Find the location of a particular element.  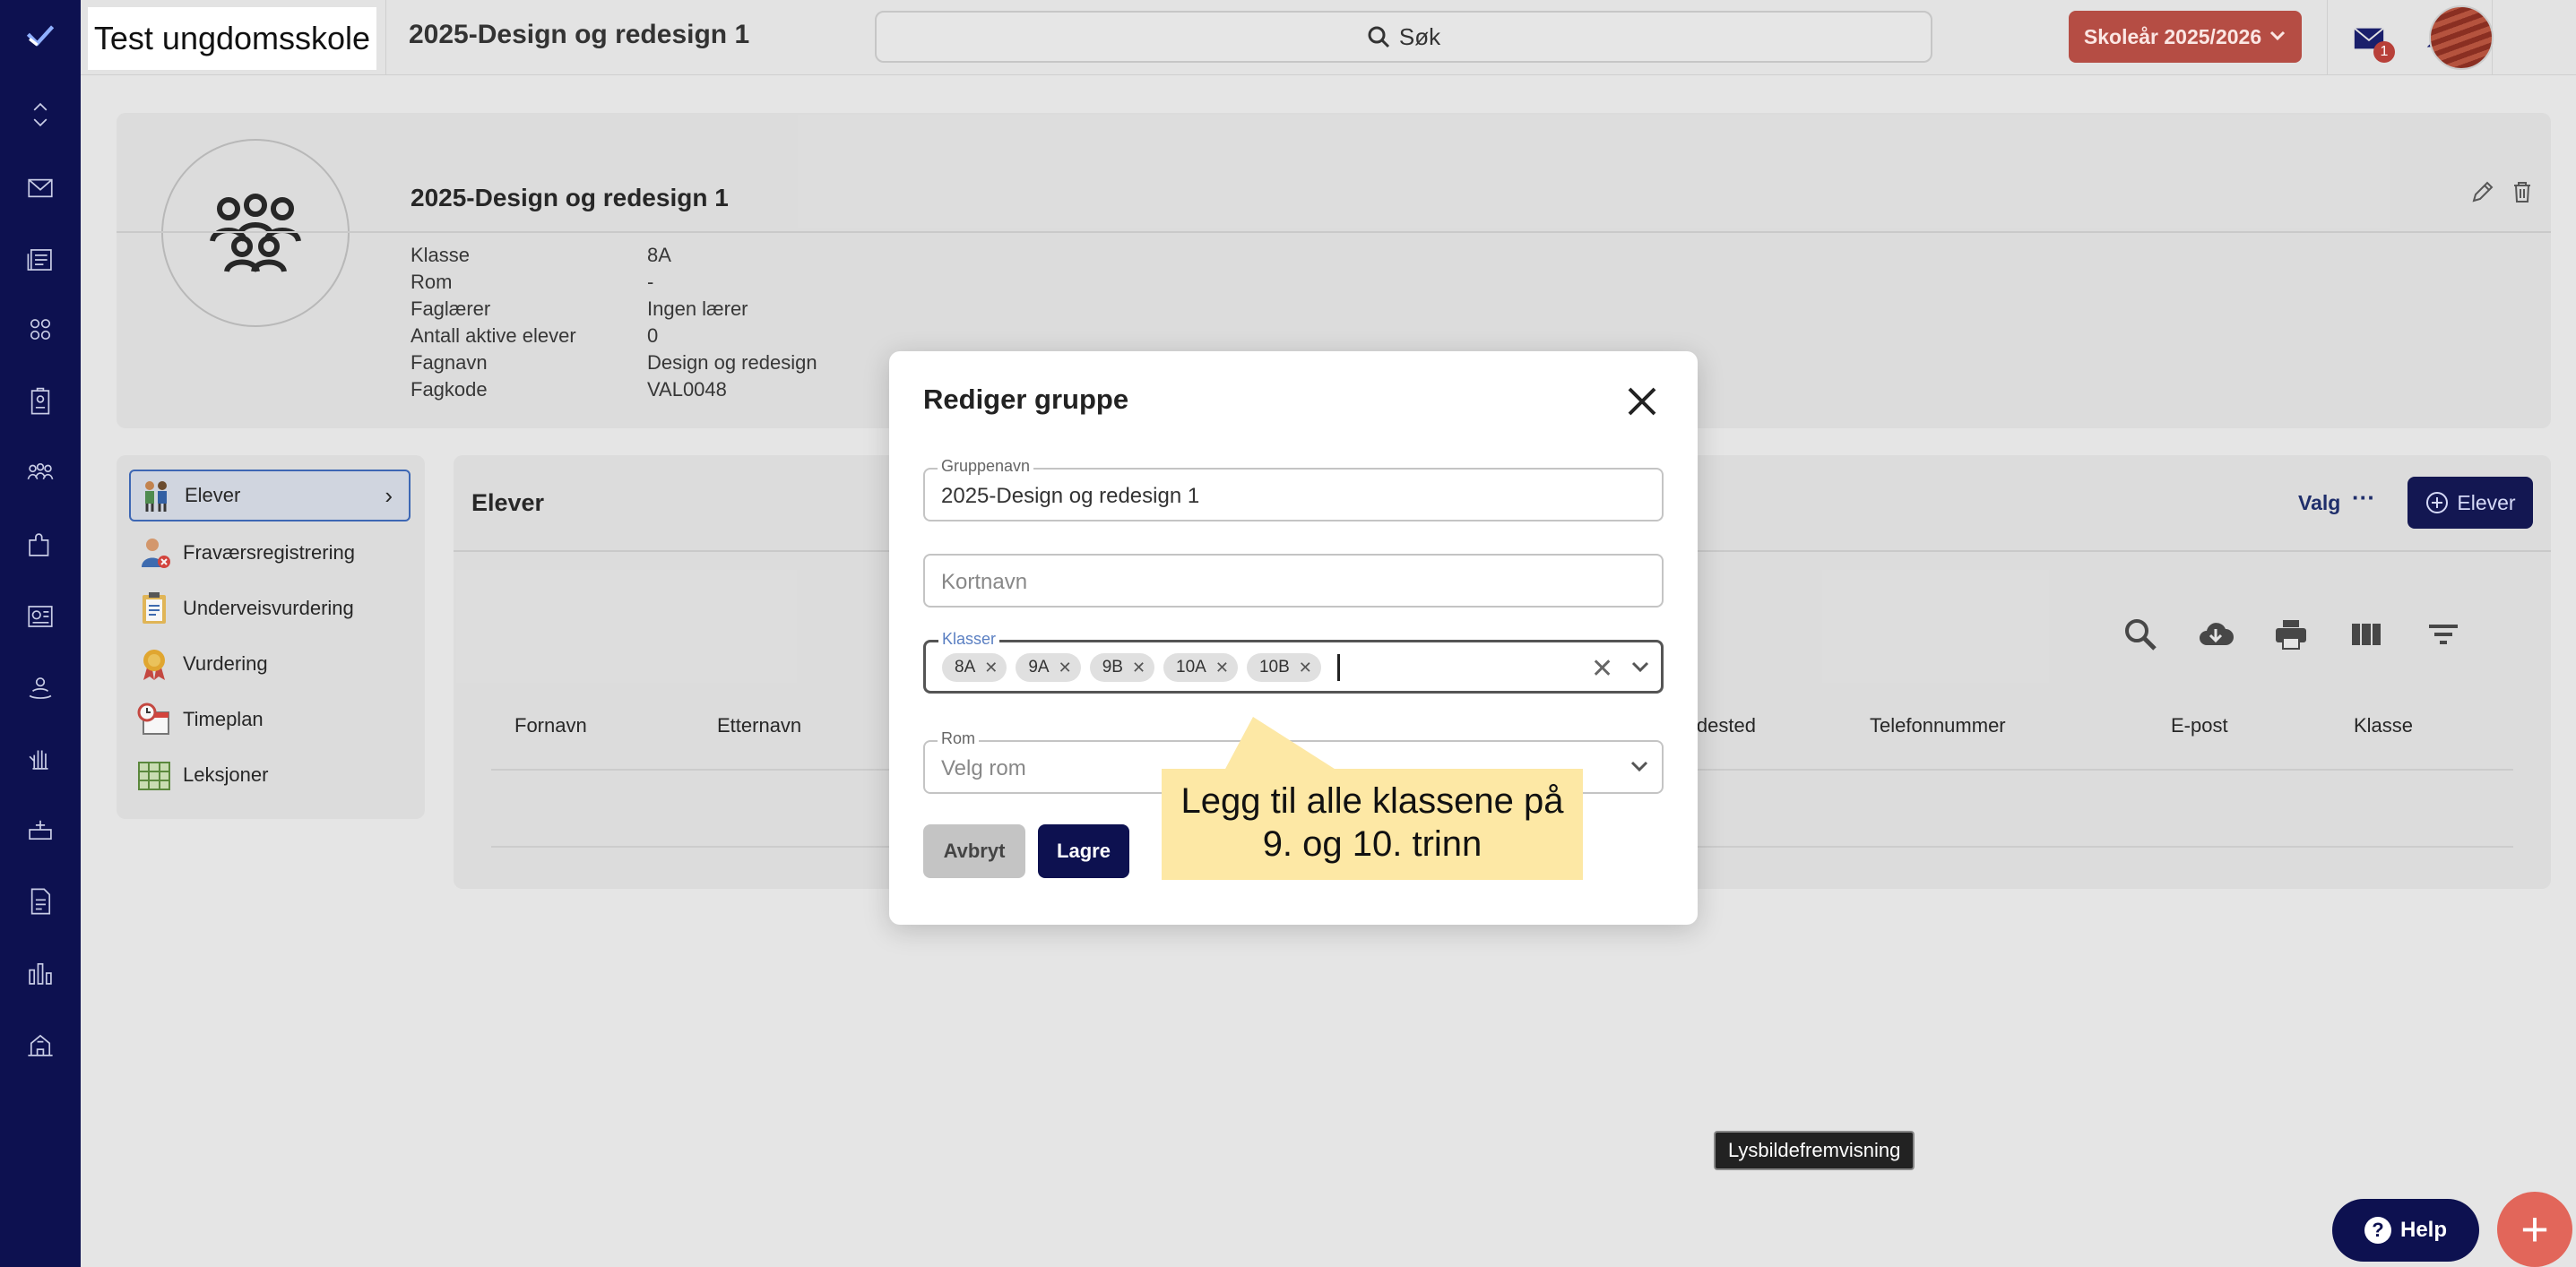

clear-icon: ✕ is located at coordinates (1602, 669).